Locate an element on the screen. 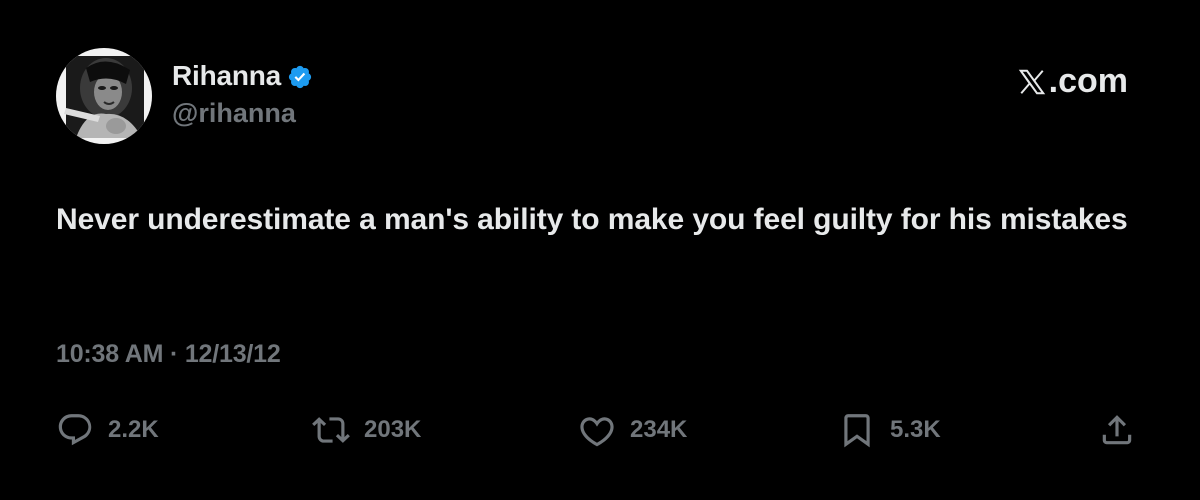  reply-button: 2.2K is located at coordinates (107, 430).